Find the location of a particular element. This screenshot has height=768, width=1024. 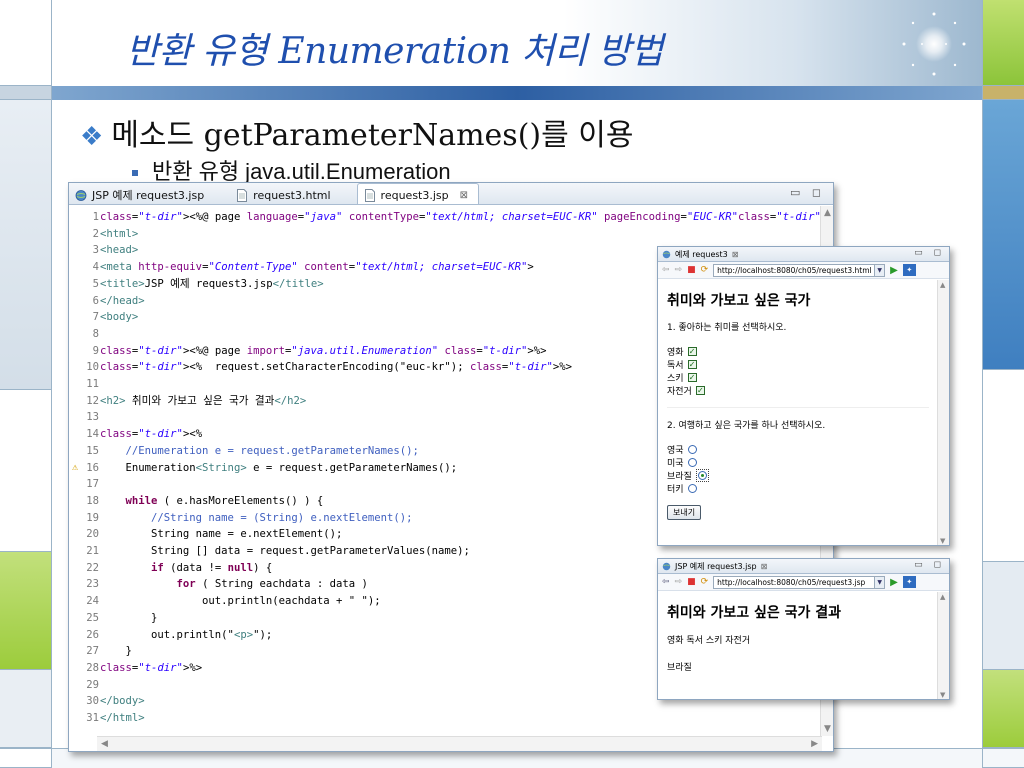

code-line: 31 </html> is located at coordinates (439, 718).